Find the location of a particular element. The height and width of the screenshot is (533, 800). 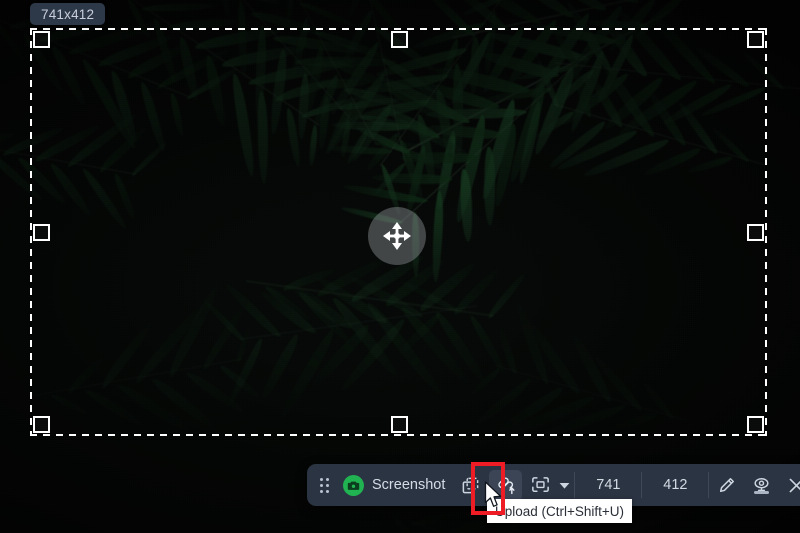

move-arrows-icon is located at coordinates (397, 236).